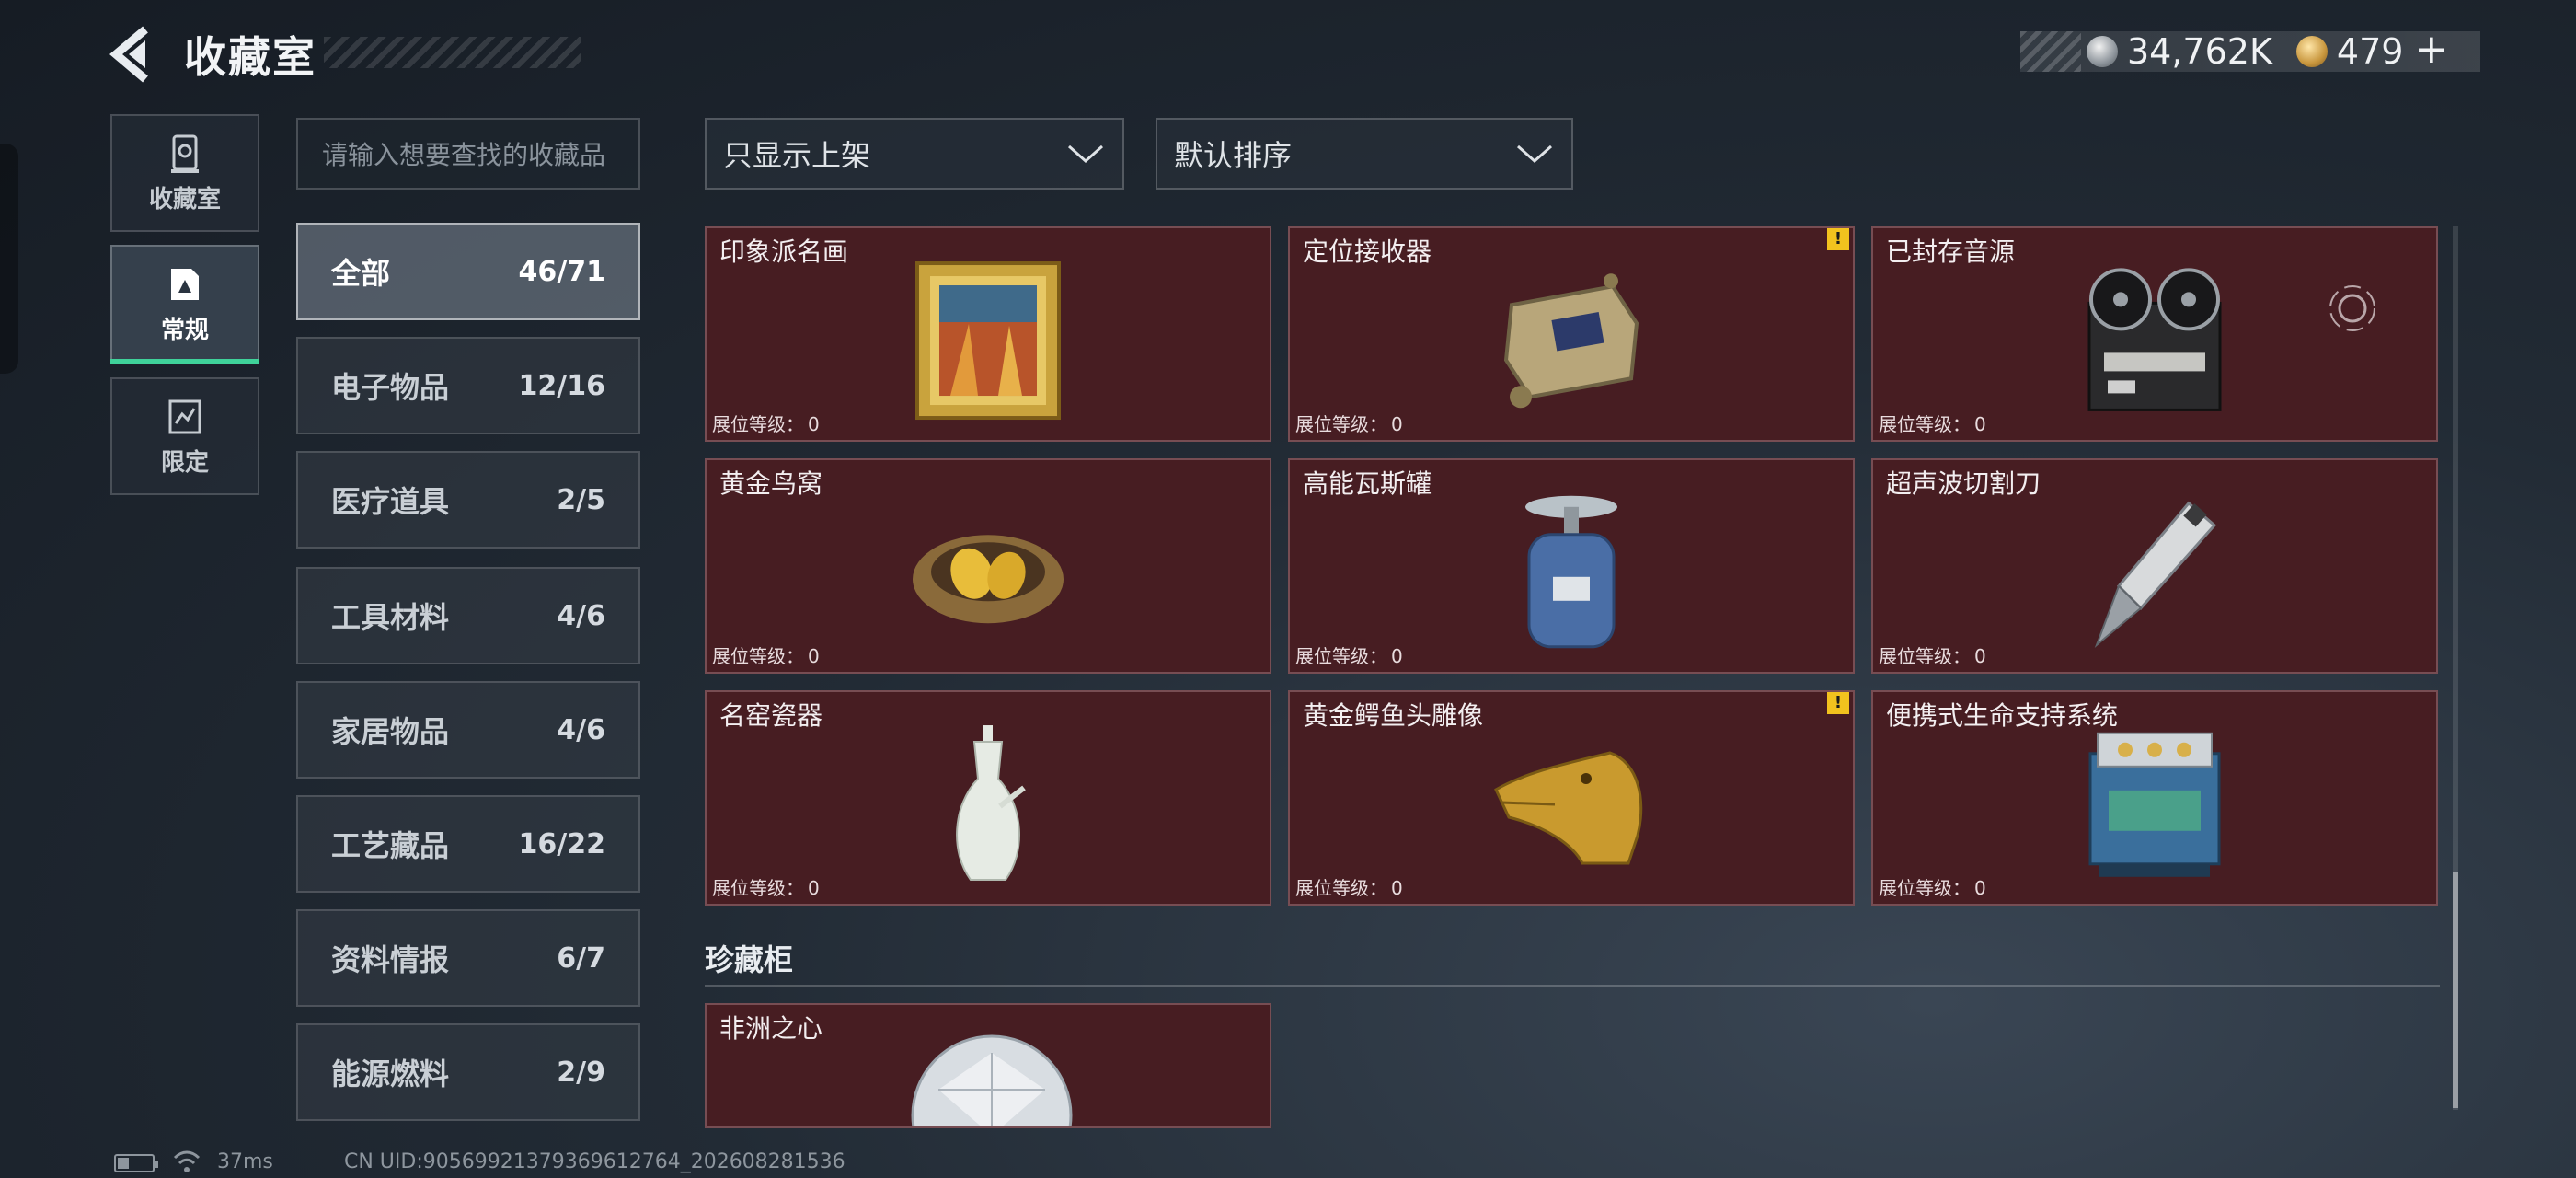 Image resolution: width=2576 pixels, height=1178 pixels. What do you see at coordinates (361, 273) in the screenshot?
I see `category-name: 全部` at bounding box center [361, 273].